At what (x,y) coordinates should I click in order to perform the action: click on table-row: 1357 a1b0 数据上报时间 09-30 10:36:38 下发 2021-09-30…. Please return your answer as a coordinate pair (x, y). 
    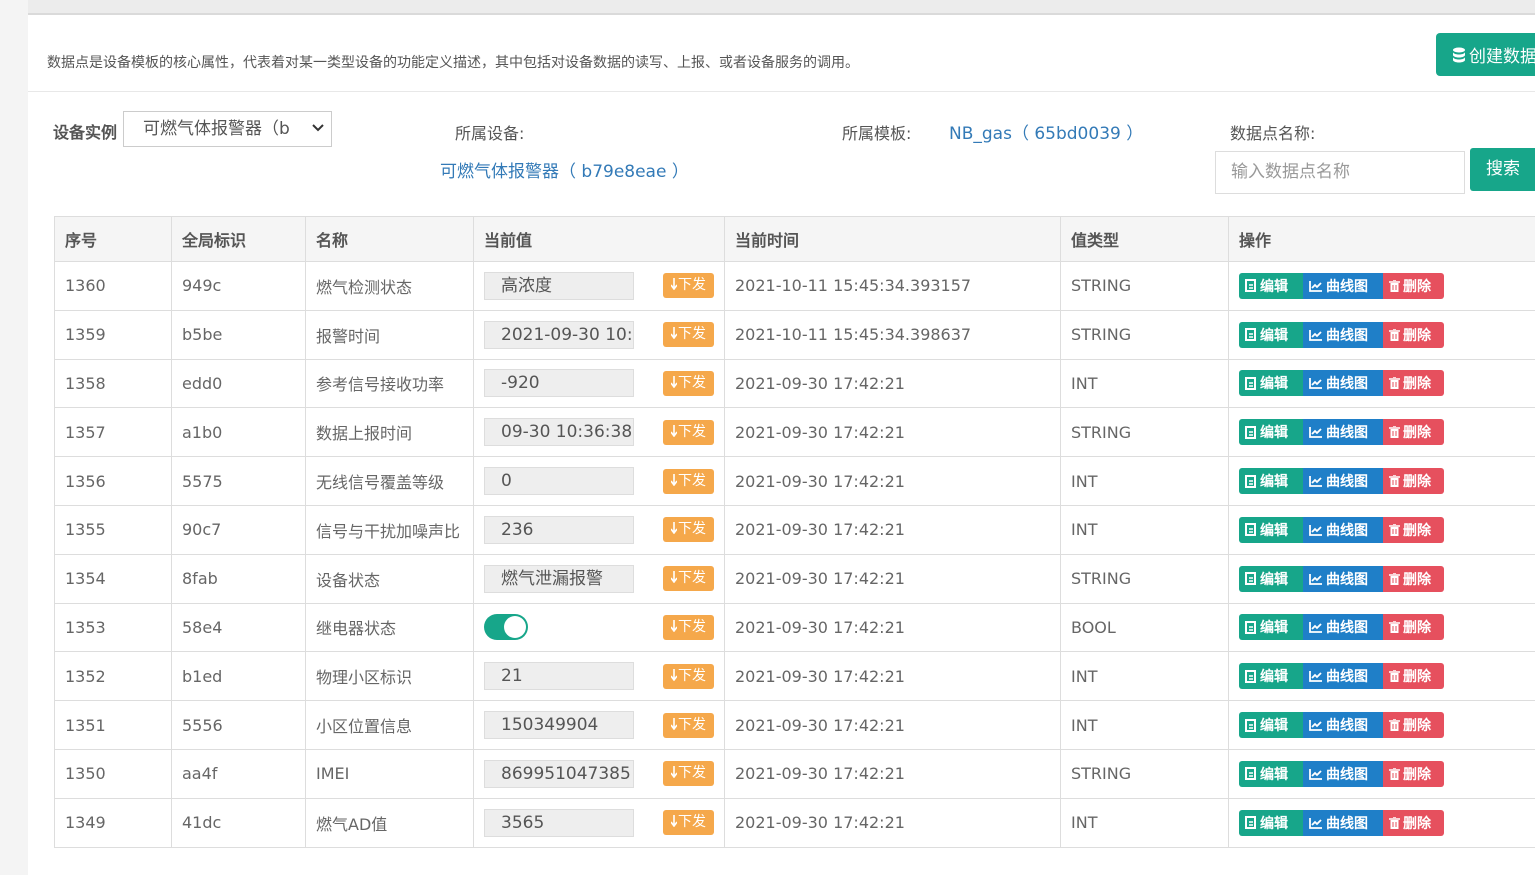
    Looking at the image, I should click on (794, 432).